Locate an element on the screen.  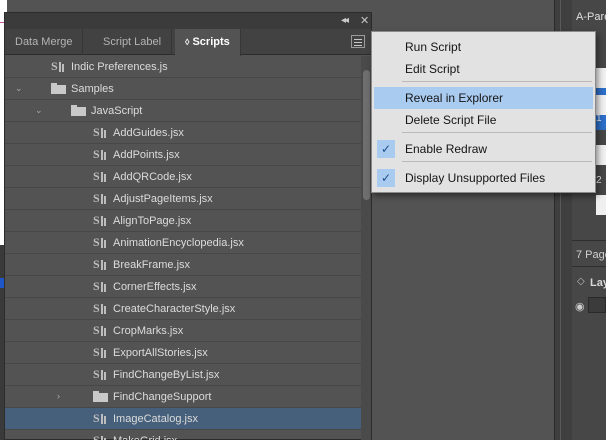
tree-script-row: S AdjustPageItems.jsx is located at coordinates (183, 199).